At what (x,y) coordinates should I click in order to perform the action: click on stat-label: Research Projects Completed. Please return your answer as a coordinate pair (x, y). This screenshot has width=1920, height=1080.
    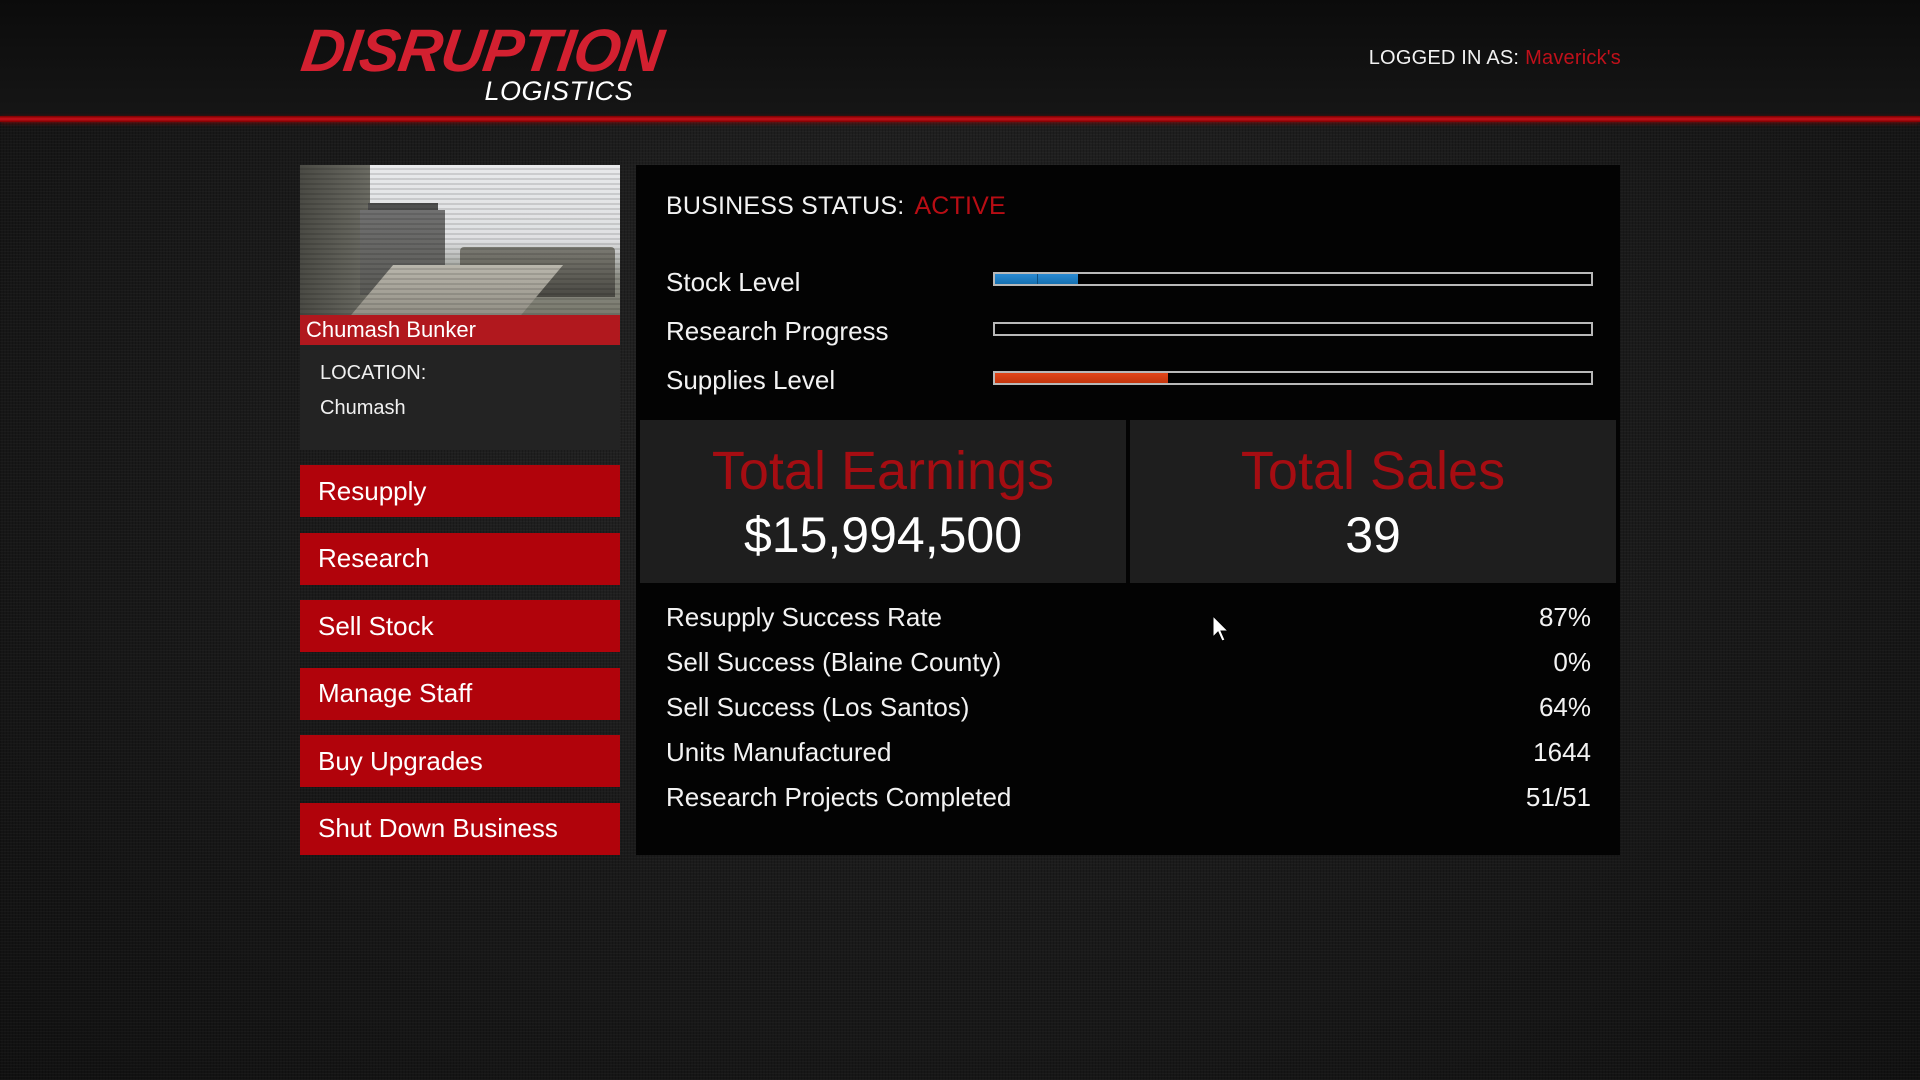
    Looking at the image, I should click on (839, 797).